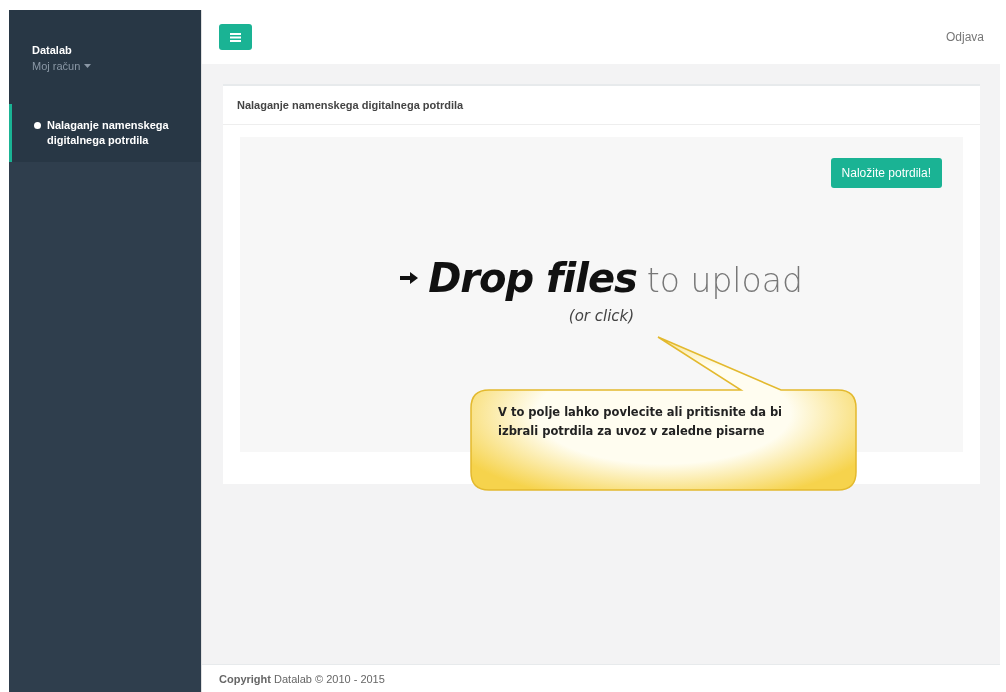 The width and height of the screenshot is (1006, 692). What do you see at coordinates (724, 280) in the screenshot?
I see `dropzone-subheading: to upload` at bounding box center [724, 280].